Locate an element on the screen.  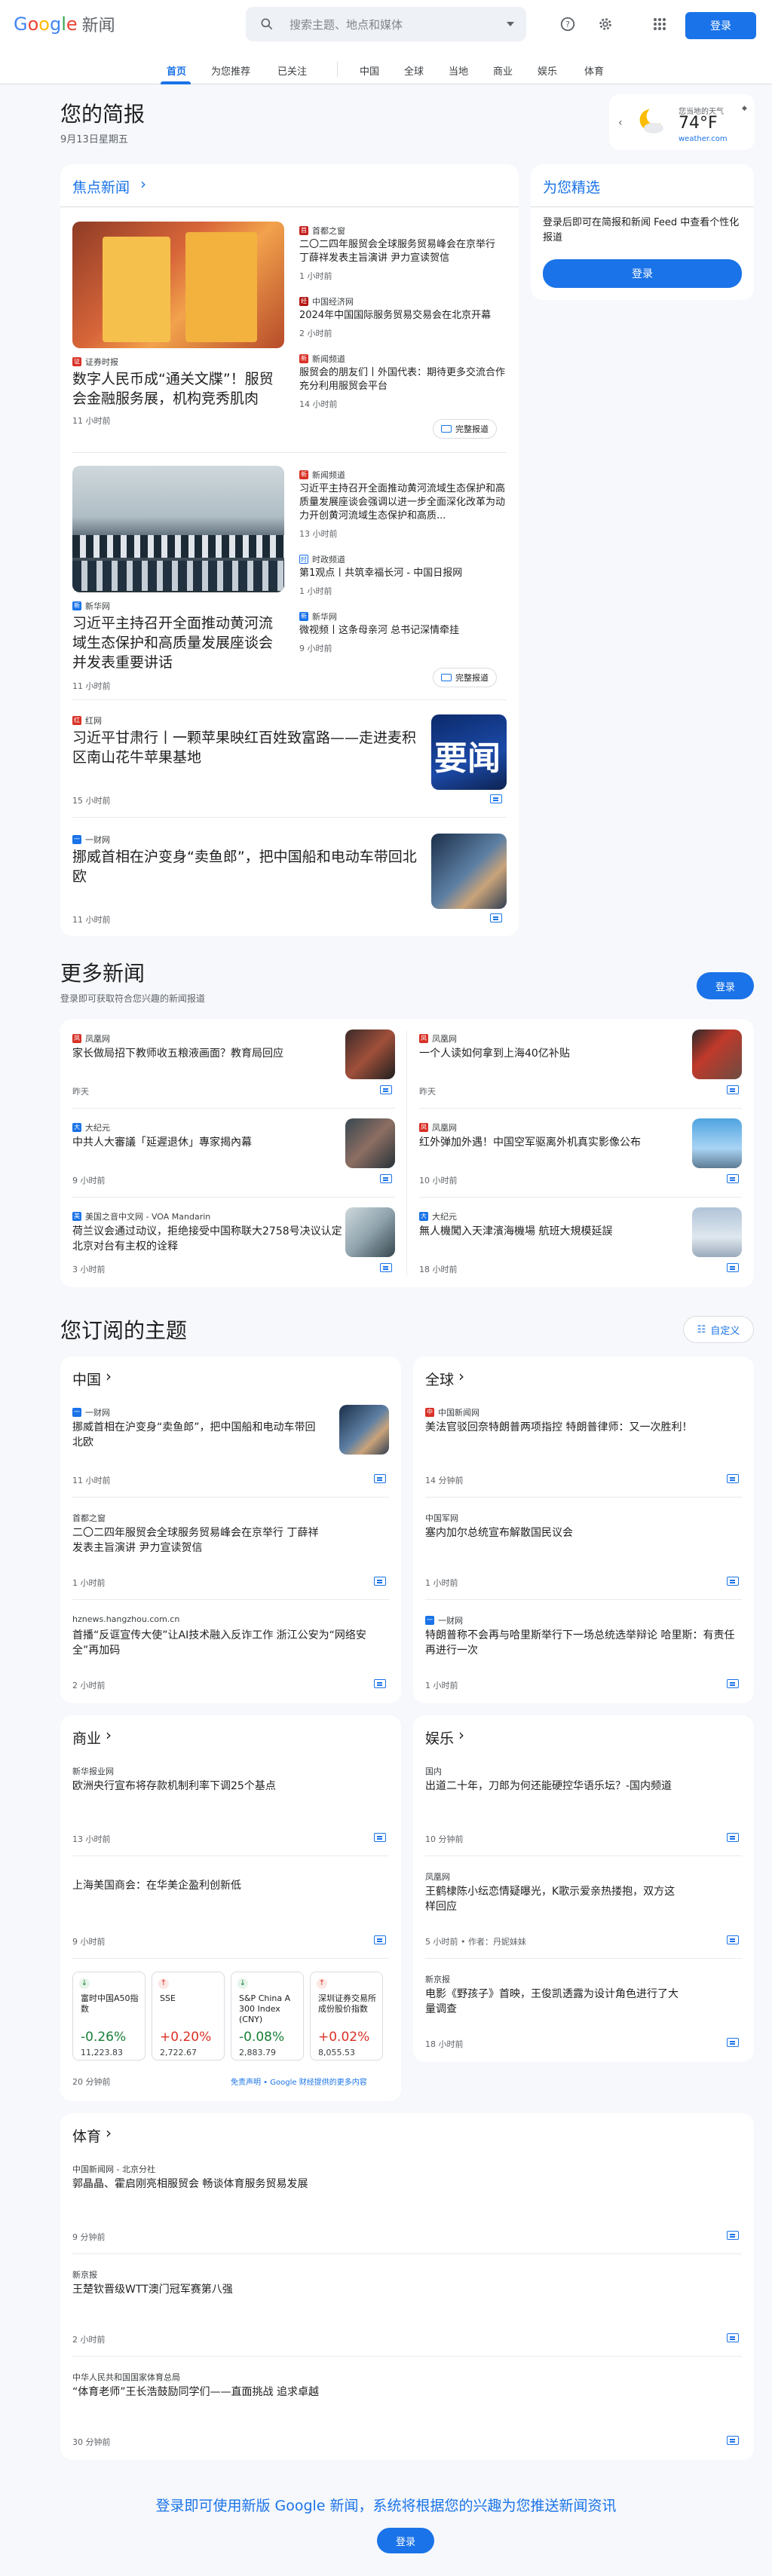
finance-disclaimer-link: 免责声明 • Google 财经提供的更多内容 is located at coordinates (299, 2081).